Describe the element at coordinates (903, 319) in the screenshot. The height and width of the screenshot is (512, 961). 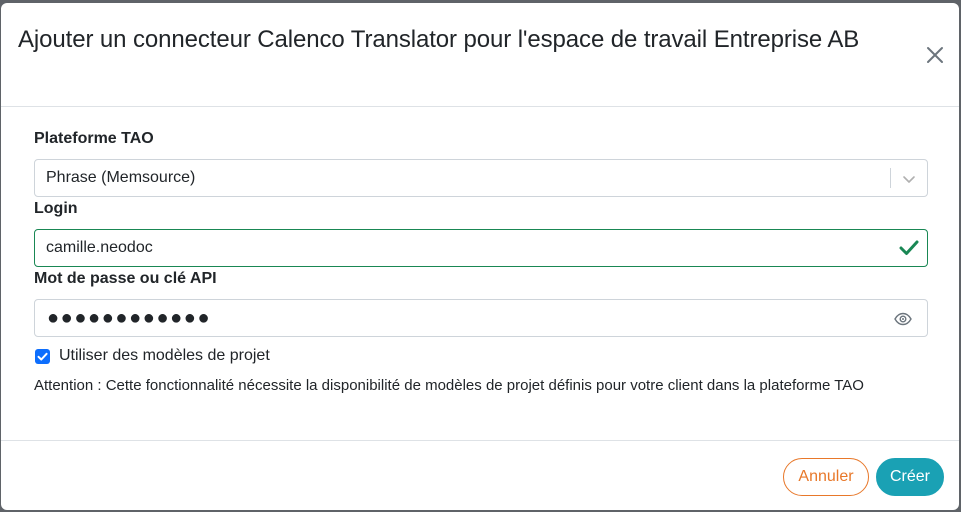
I see `eye-icon` at that location.